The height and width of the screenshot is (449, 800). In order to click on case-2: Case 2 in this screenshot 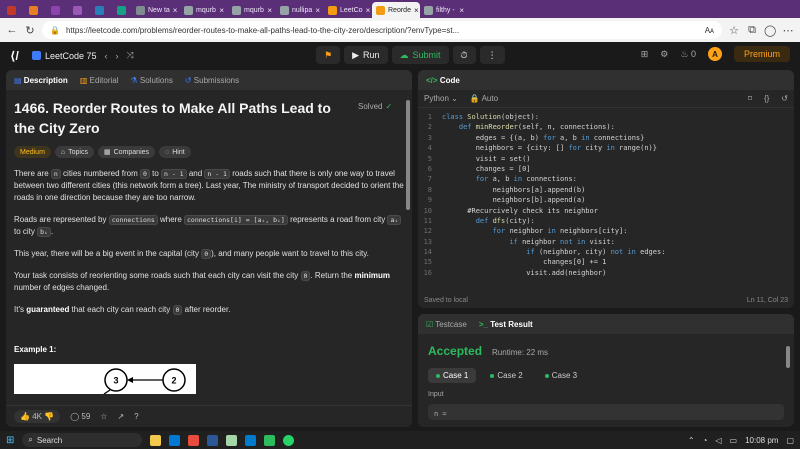, I will do `click(506, 375)`.